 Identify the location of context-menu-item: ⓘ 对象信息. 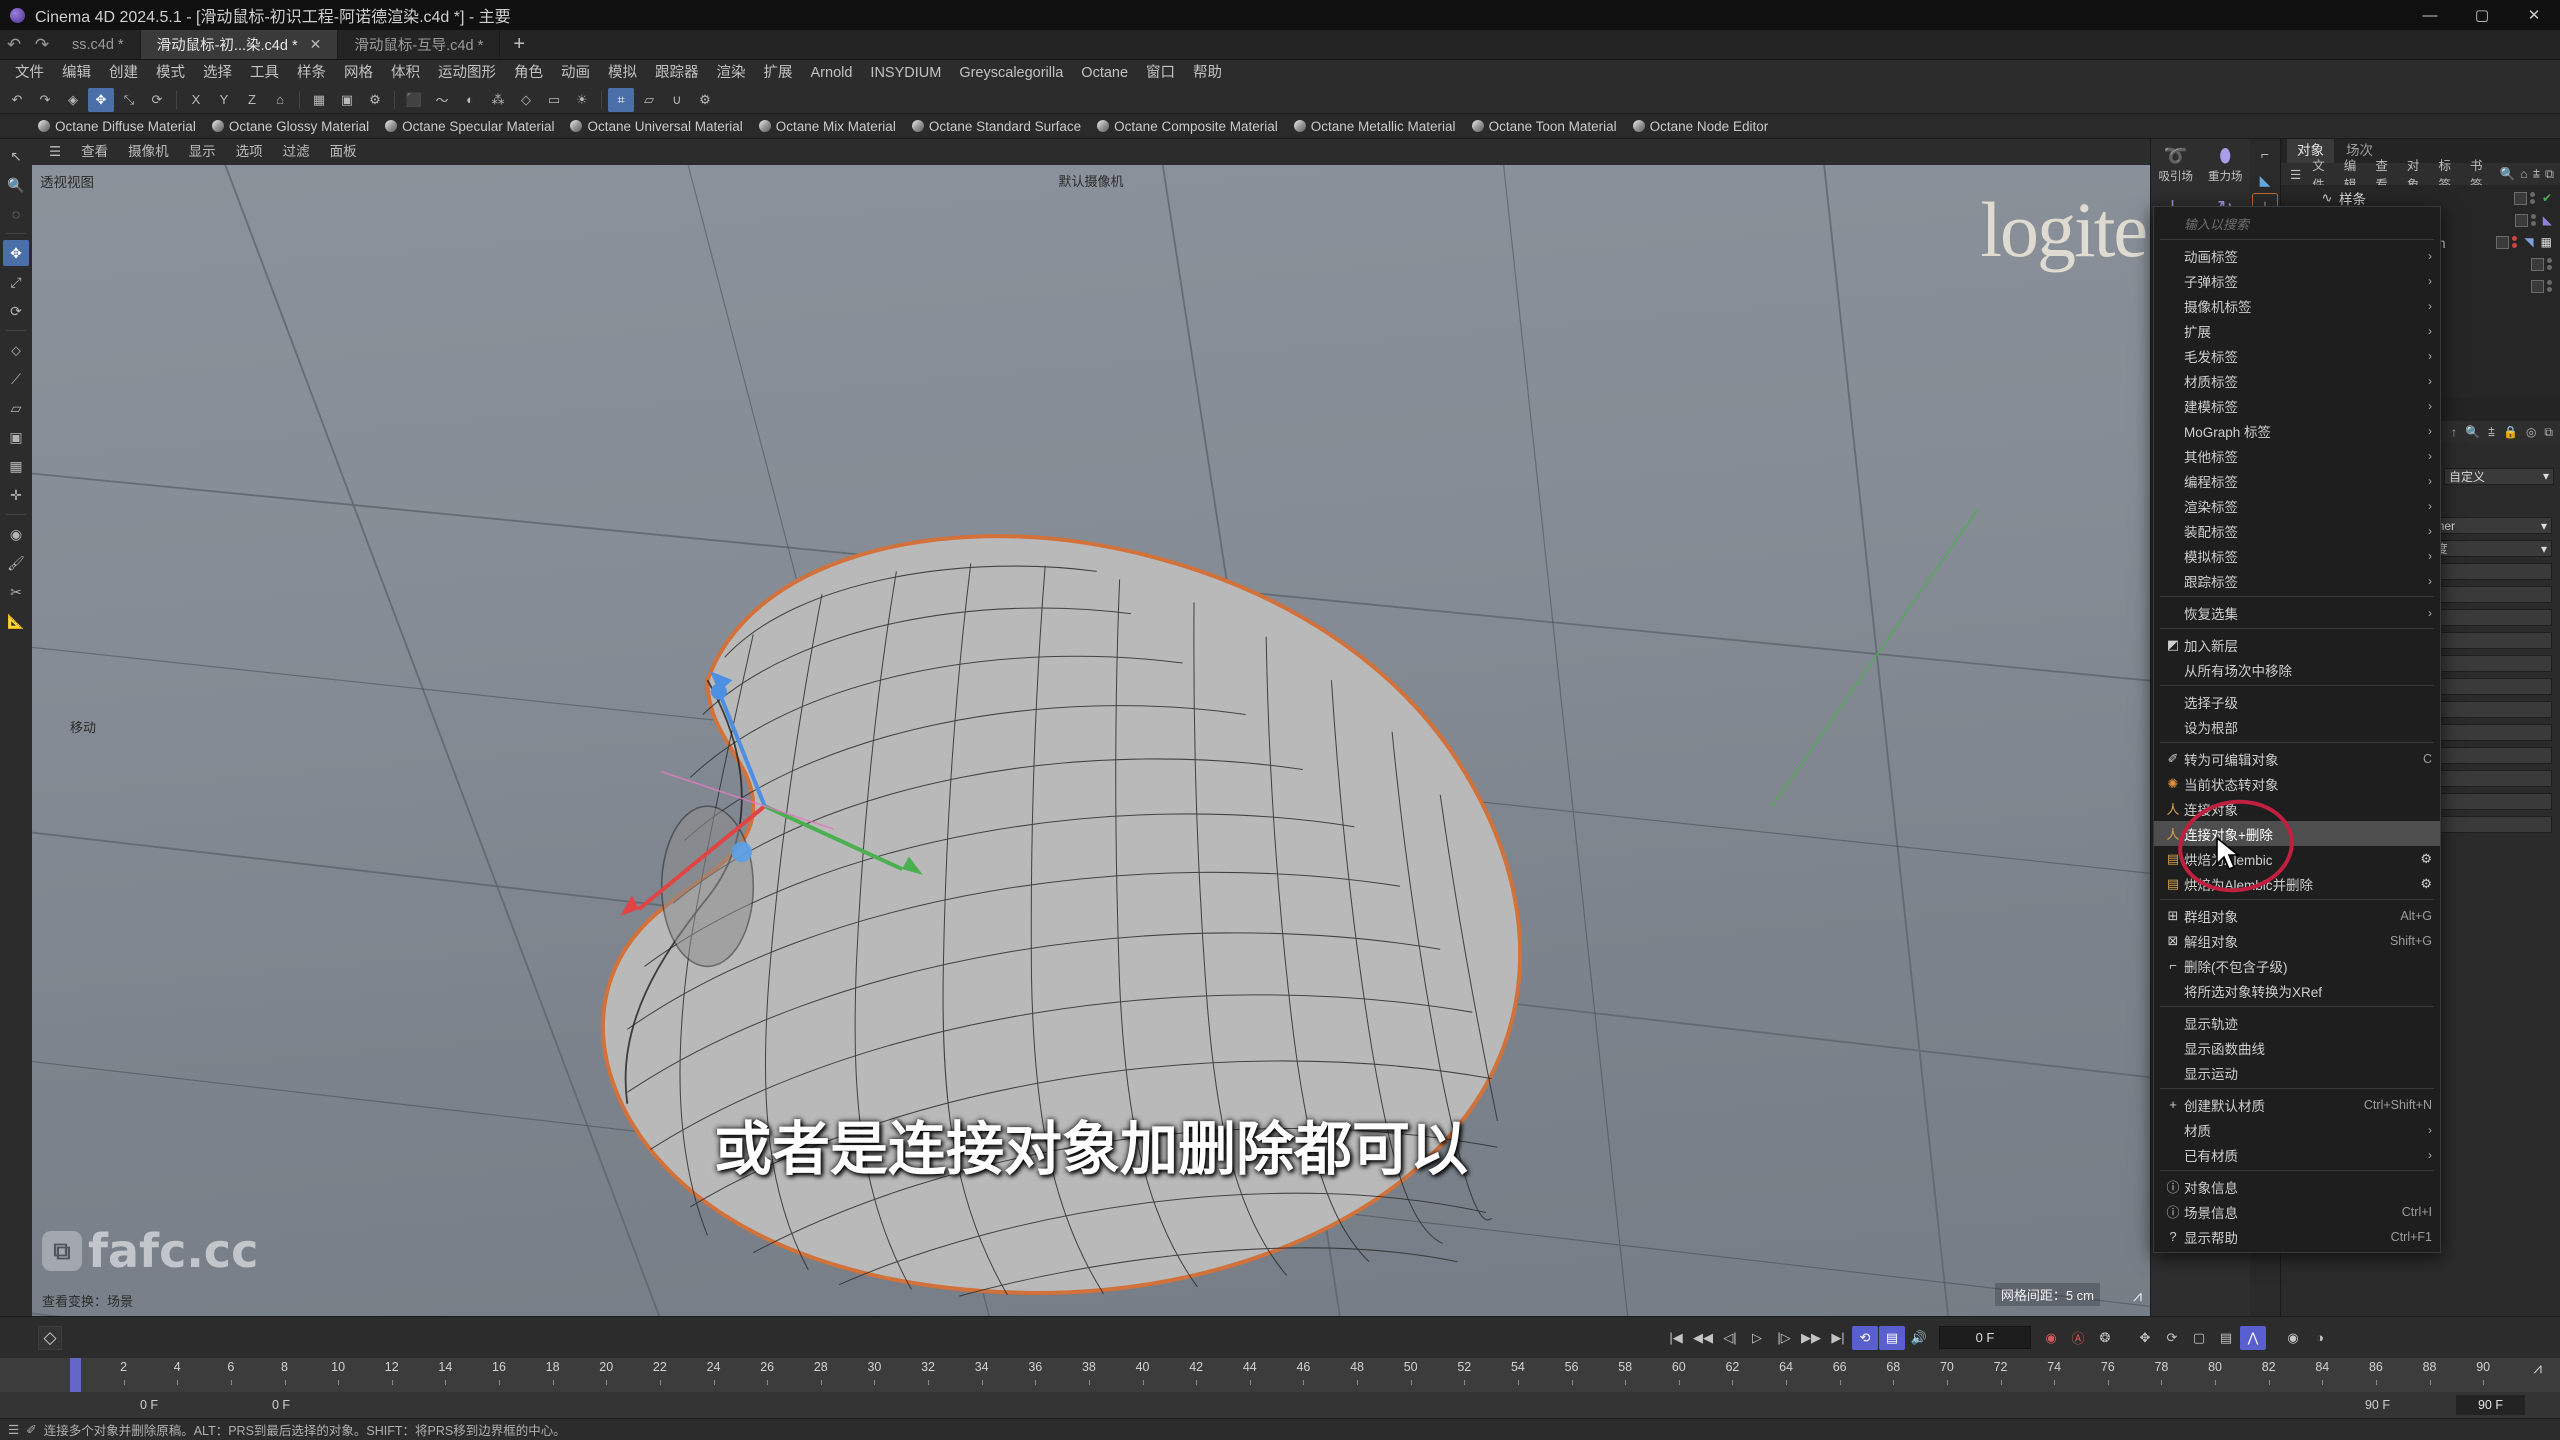
(2297, 1186).